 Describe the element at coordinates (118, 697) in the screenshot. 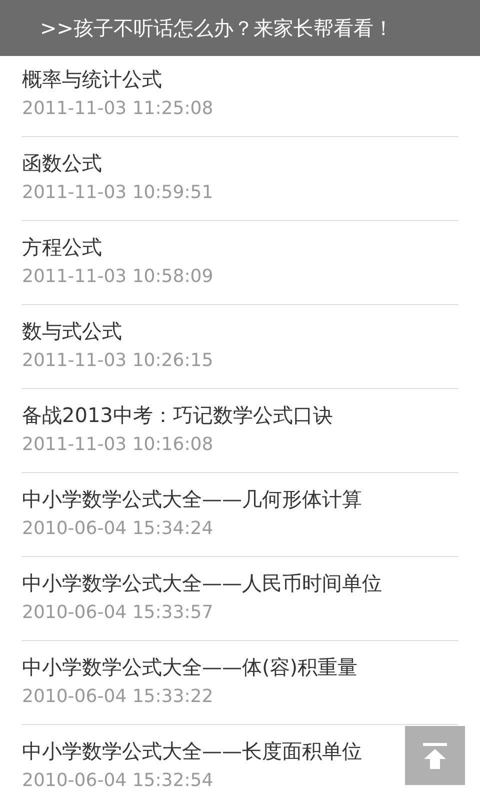

I see `article-date: 2010-06-04 15:33:22` at that location.